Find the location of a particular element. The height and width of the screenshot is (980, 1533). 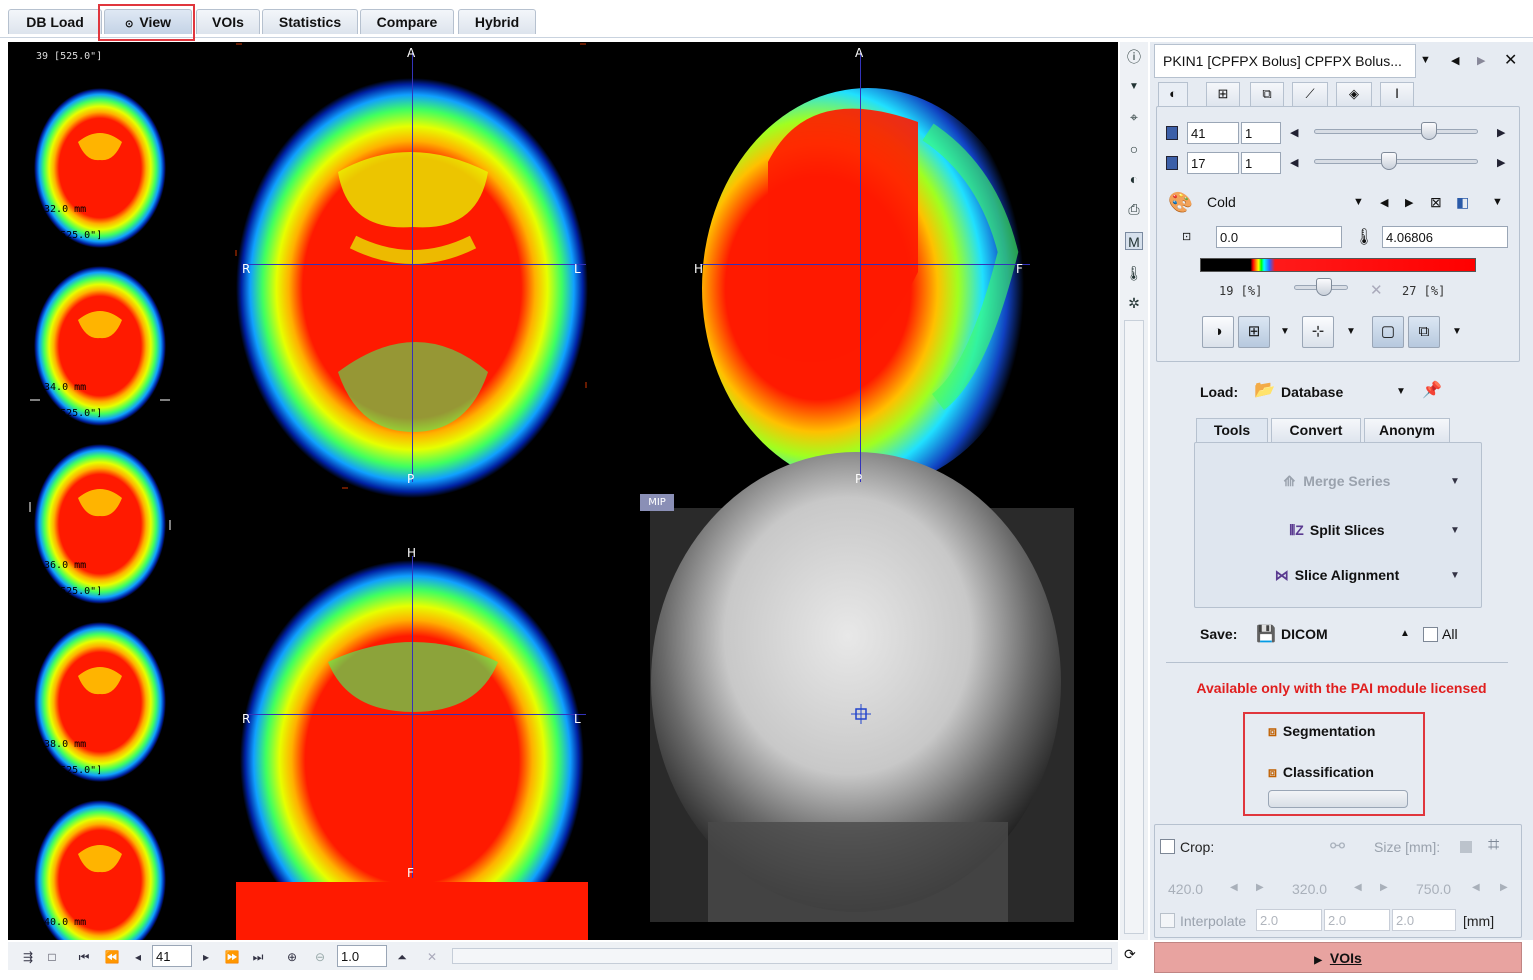

frame-inc-icon: ▶ is located at coordinates (1501, 162).